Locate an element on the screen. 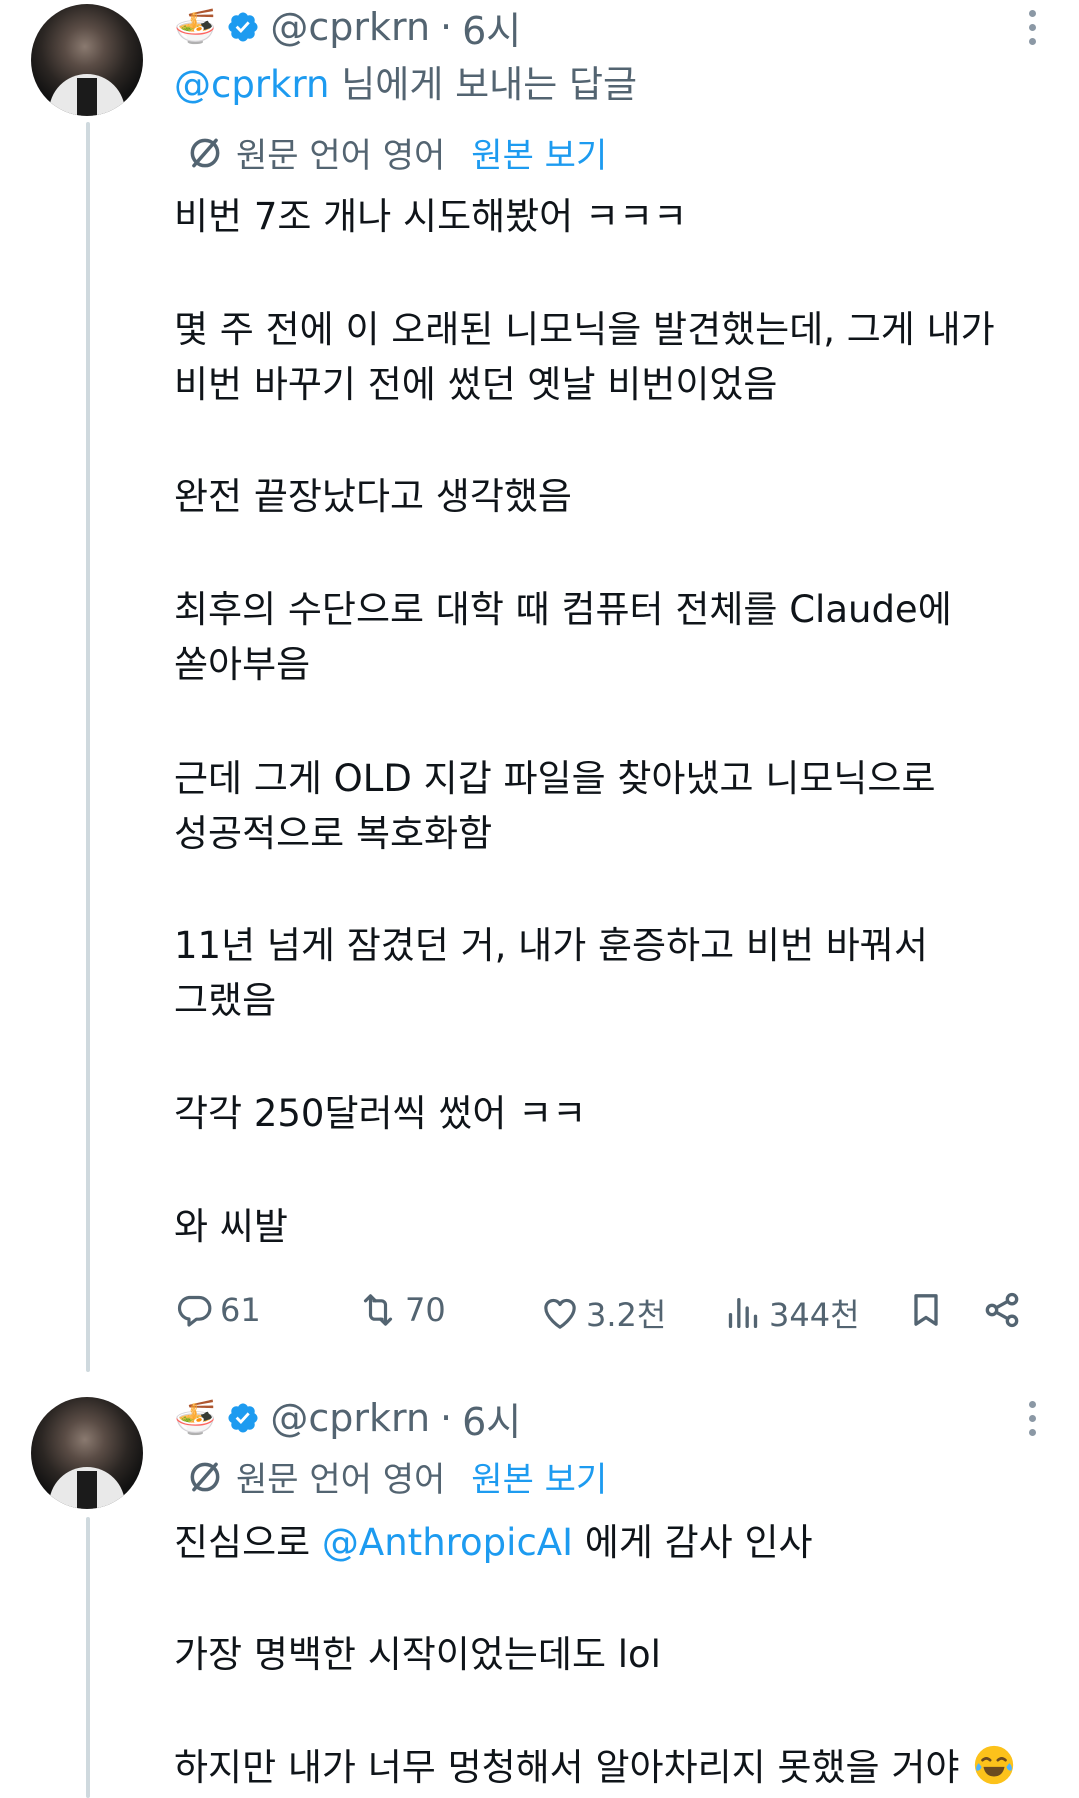  tweet-line: 각각 250달러씩 썼어 ㅋㅋ is located at coordinates (380, 1113).